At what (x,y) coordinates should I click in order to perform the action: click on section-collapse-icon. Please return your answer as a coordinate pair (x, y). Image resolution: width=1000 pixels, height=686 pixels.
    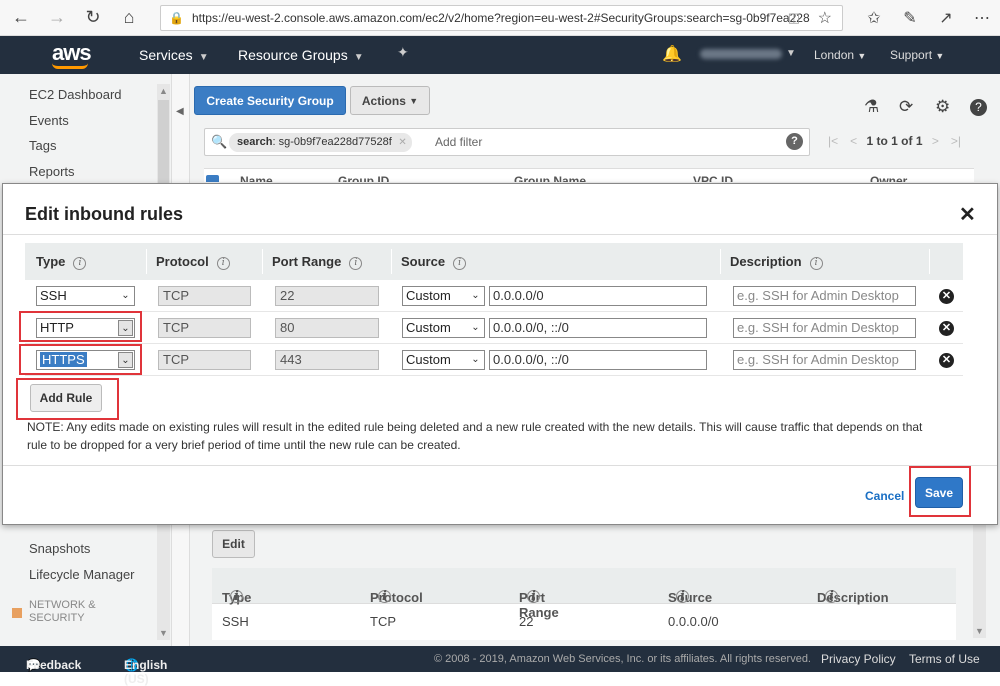
    Looking at the image, I should click on (17, 613).